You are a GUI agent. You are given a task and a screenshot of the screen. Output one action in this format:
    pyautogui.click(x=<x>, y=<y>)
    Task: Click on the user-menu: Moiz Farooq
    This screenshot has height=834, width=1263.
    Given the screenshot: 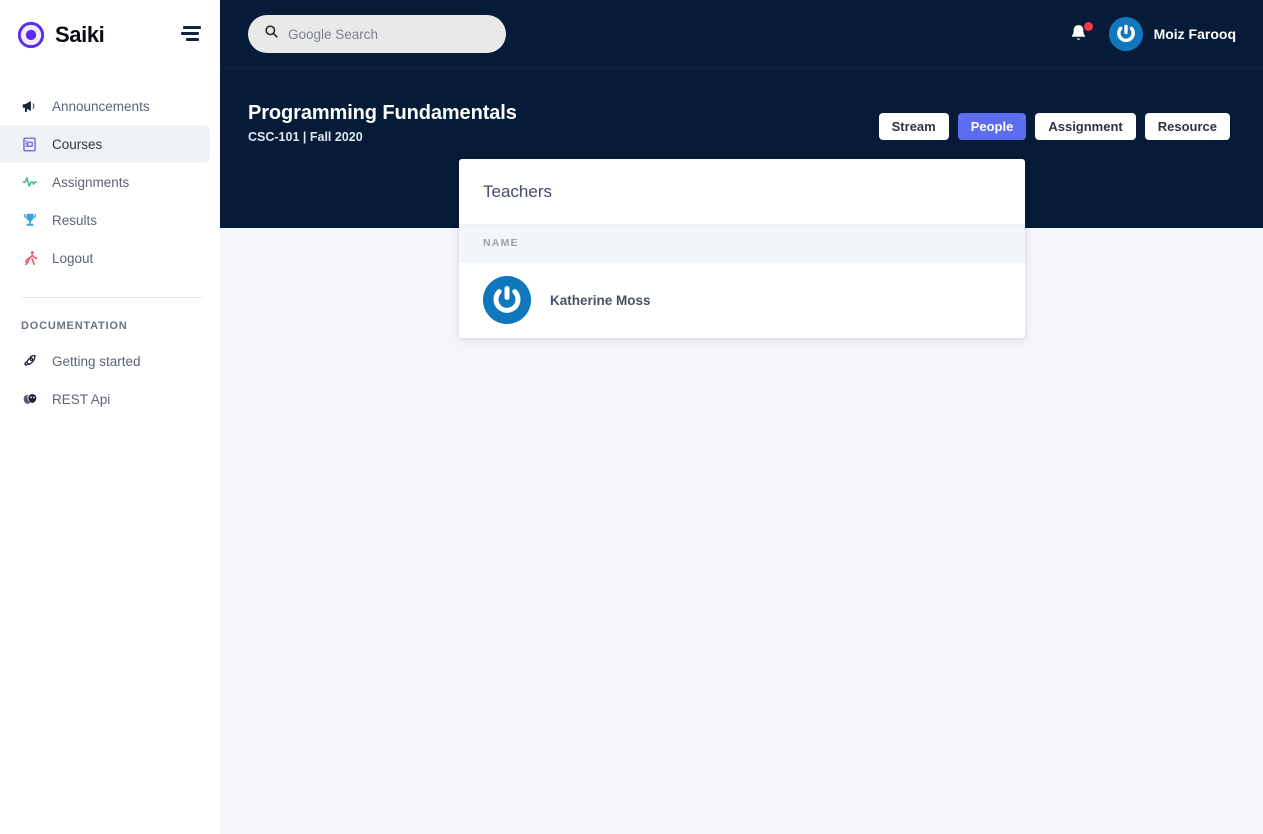 What is the action you would take?
    pyautogui.click(x=1172, y=34)
    